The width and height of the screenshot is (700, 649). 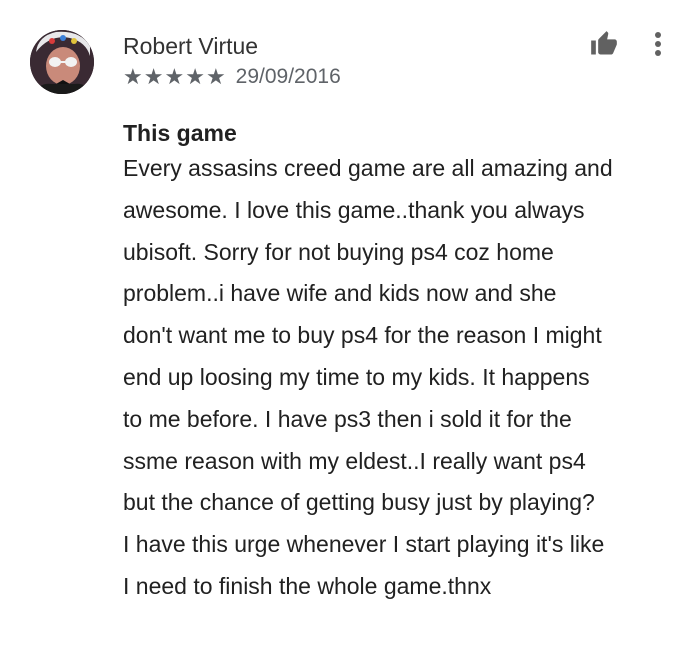 I want to click on thumbs-up-icon, so click(x=604, y=43).